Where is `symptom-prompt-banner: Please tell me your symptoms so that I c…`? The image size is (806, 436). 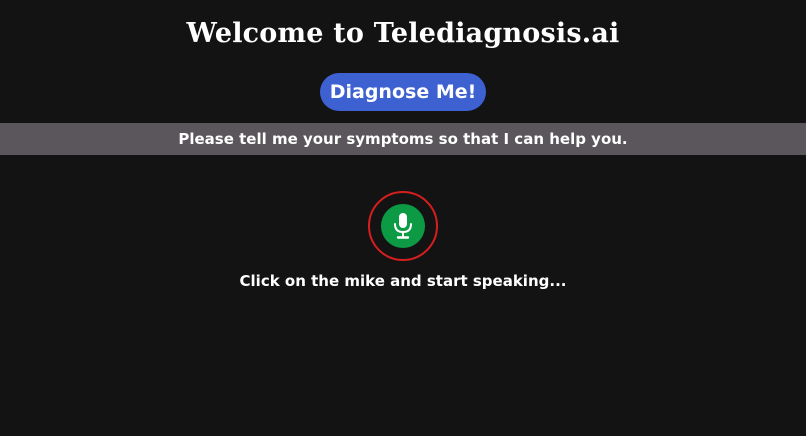
symptom-prompt-banner: Please tell me your symptoms so that I c… is located at coordinates (403, 139).